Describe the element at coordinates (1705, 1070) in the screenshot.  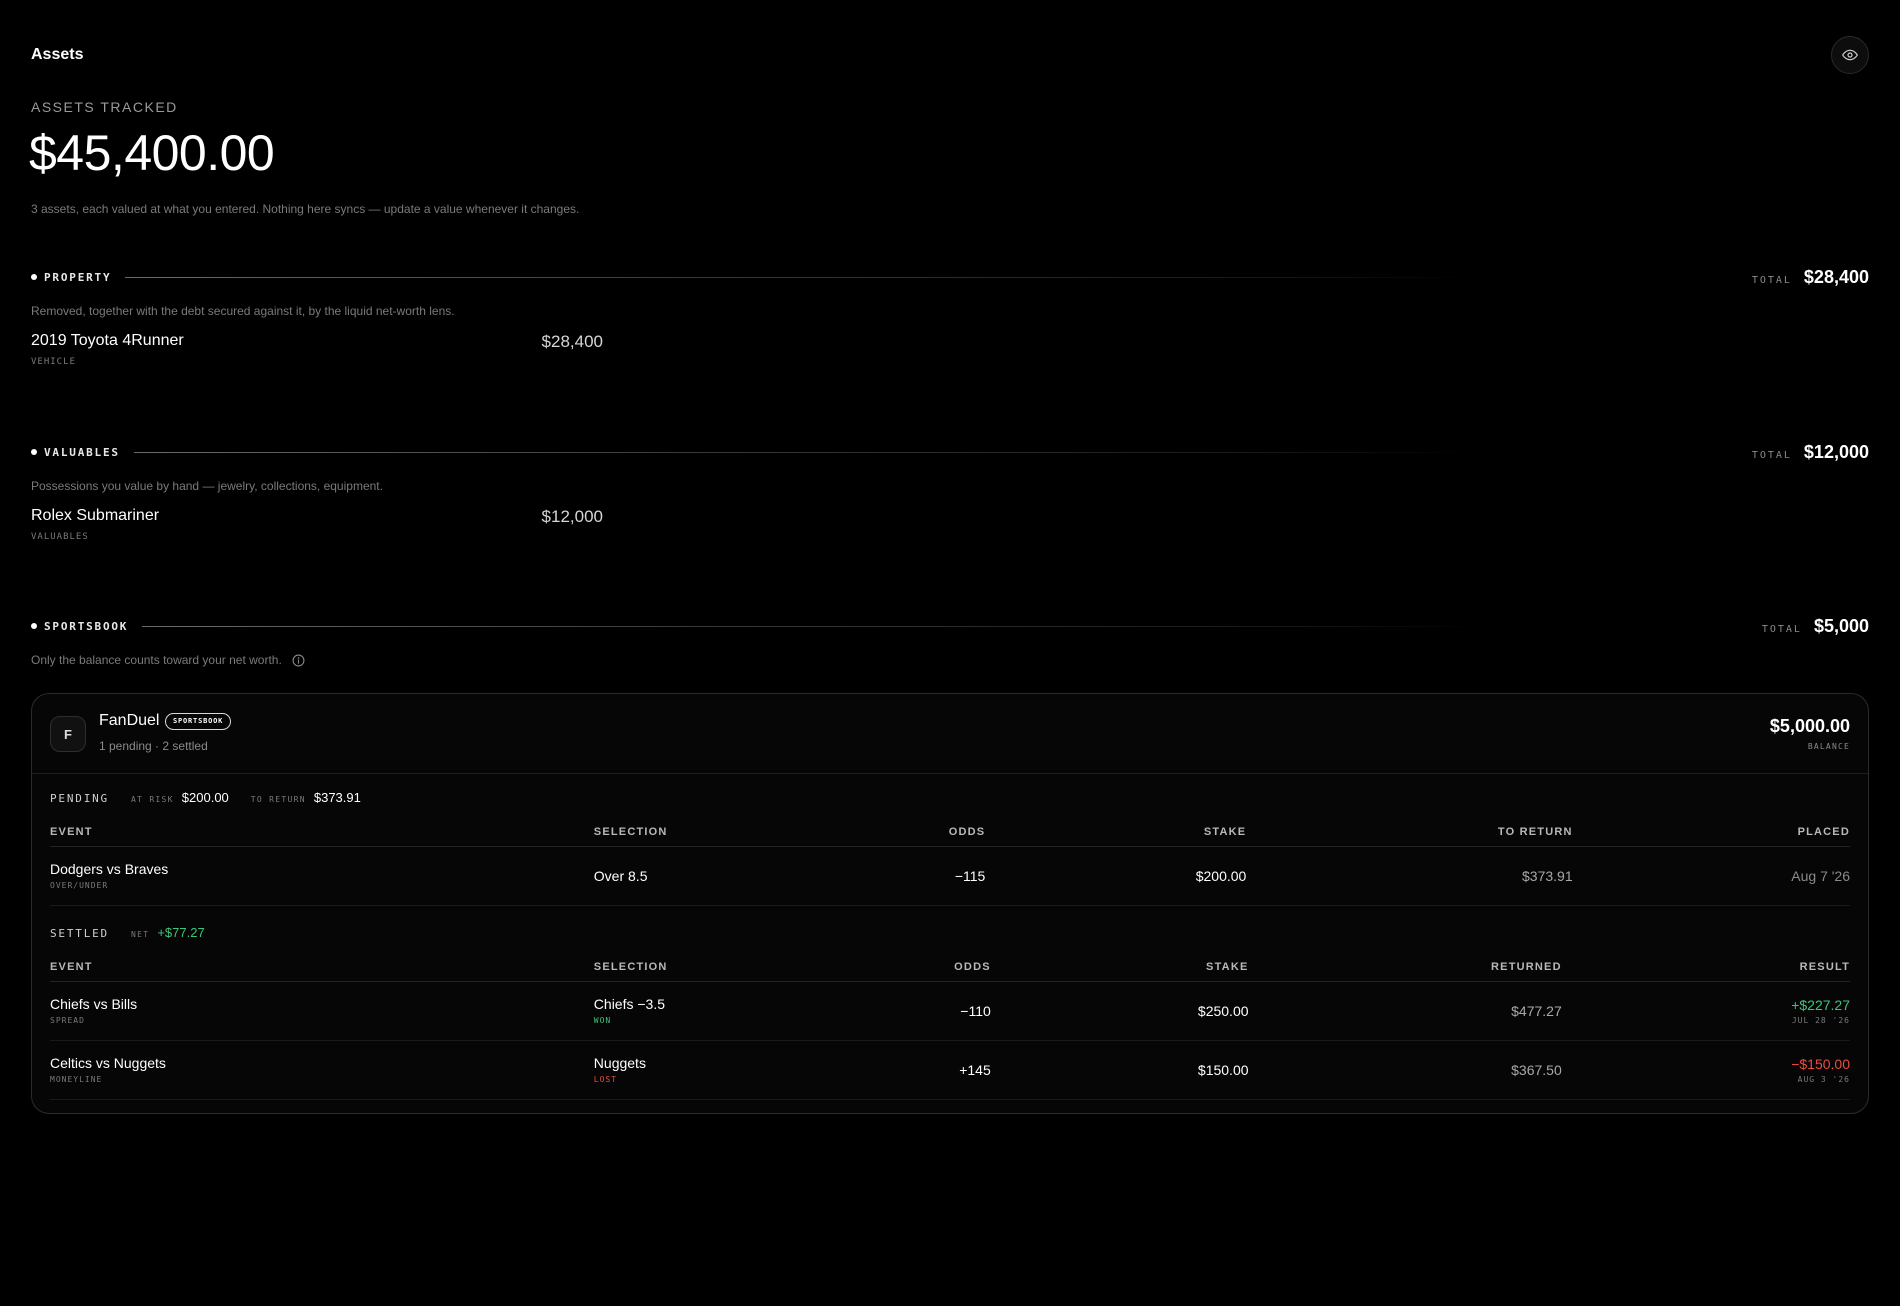
I see `result-cell: −$150.00 AUG 3 '26` at that location.